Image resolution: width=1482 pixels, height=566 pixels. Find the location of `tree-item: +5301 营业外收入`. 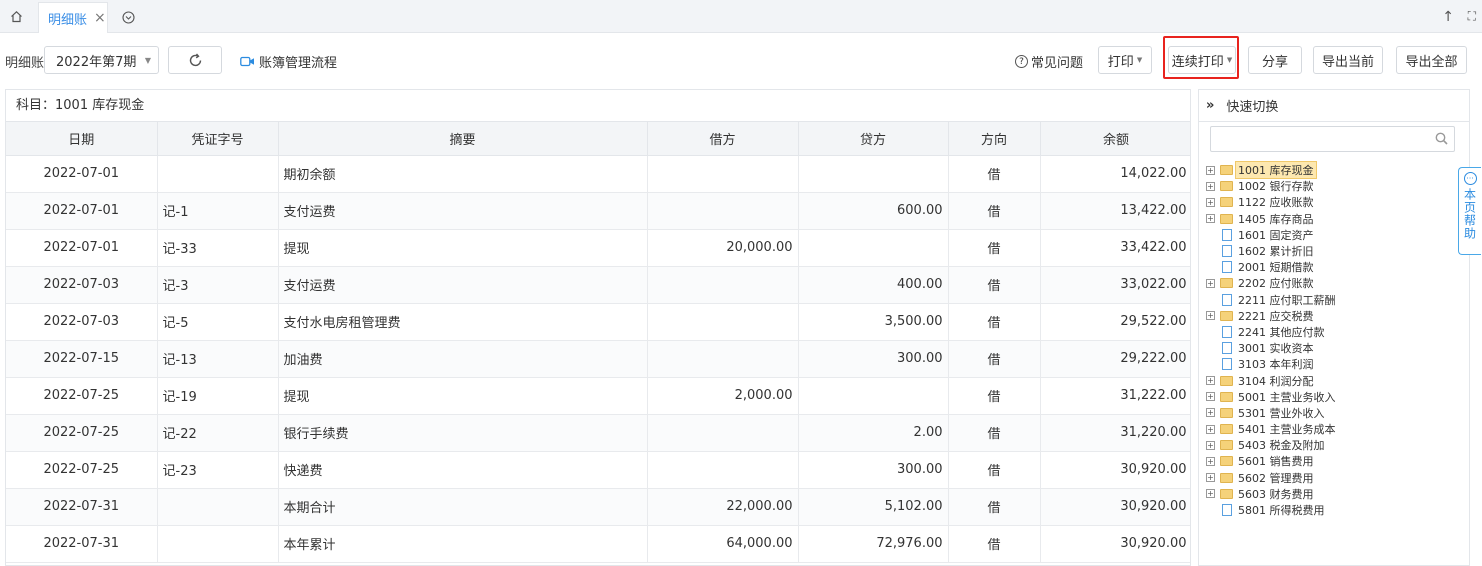

tree-item: +5301 营业外收入 is located at coordinates (1272, 413).